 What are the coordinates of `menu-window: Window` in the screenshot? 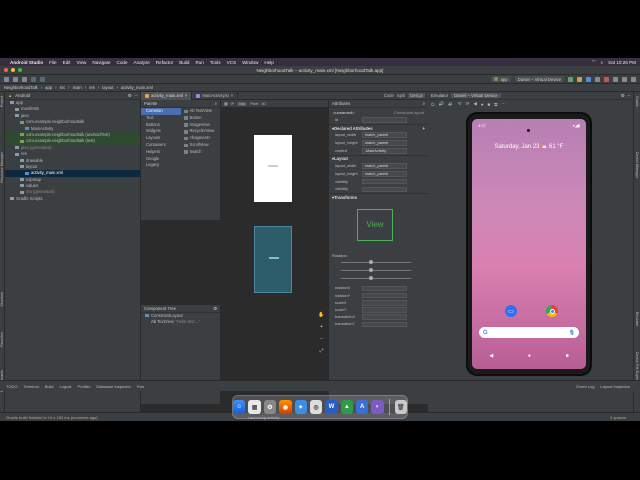 It's located at (250, 62).